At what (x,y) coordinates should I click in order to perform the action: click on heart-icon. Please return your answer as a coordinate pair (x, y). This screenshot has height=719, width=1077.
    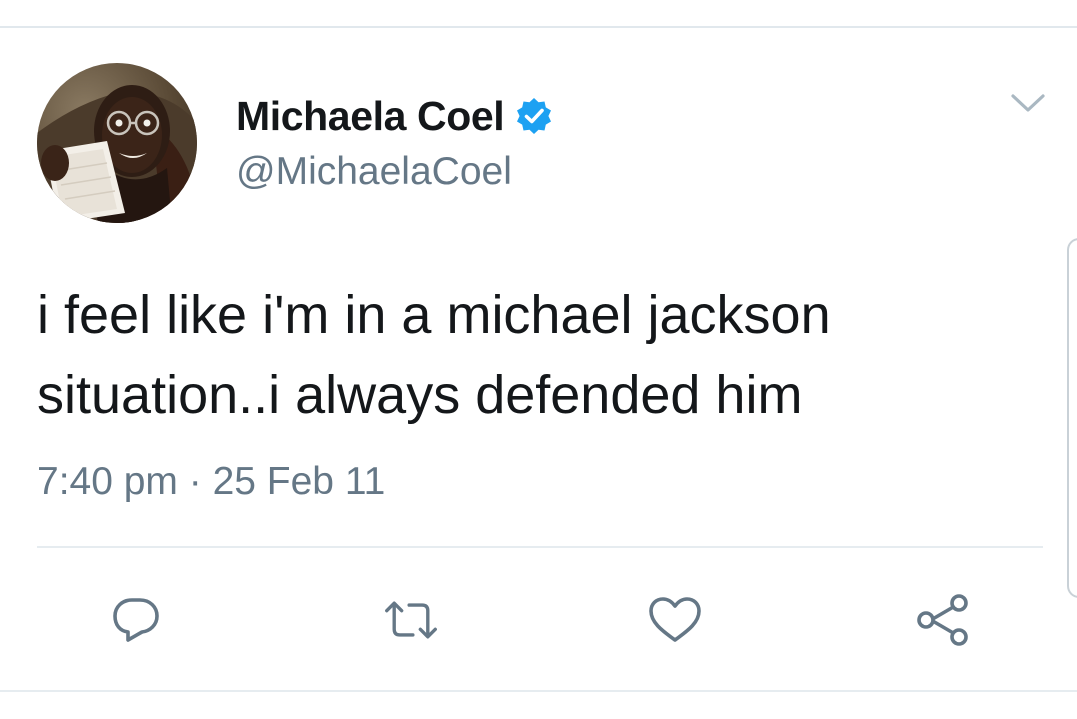
    Looking at the image, I should click on (675, 619).